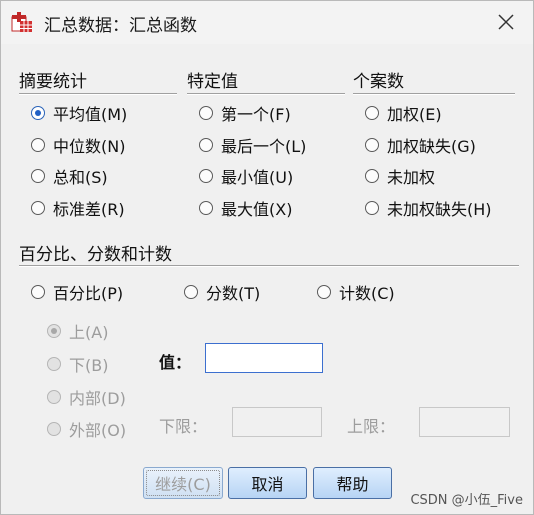 This screenshot has width=534, height=515. I want to click on radio-percentage-label: 百分比(P), so click(88, 293).